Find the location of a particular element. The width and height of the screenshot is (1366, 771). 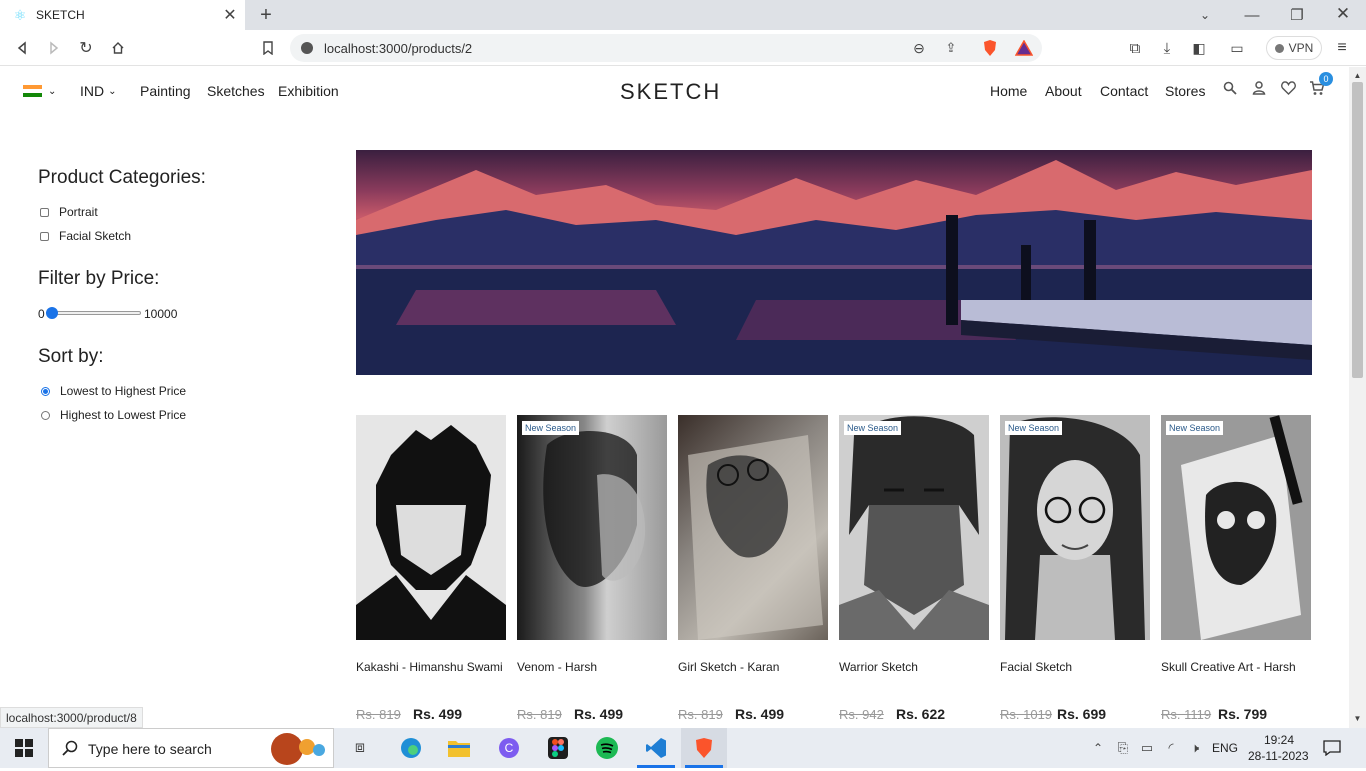

minimize-icon: — is located at coordinates (1252, 15).